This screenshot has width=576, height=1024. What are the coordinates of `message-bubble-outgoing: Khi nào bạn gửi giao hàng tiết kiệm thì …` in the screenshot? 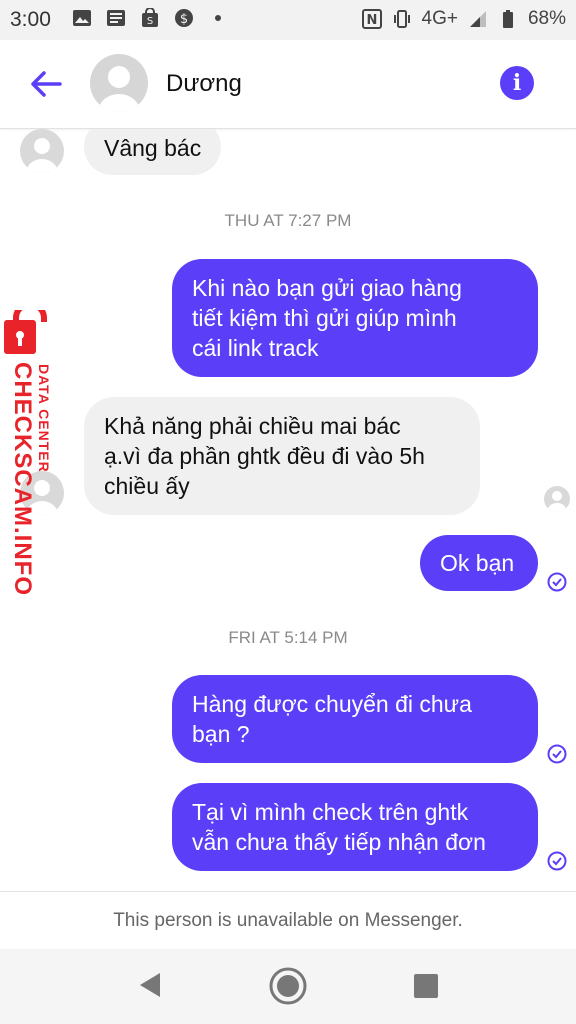 It's located at (355, 318).